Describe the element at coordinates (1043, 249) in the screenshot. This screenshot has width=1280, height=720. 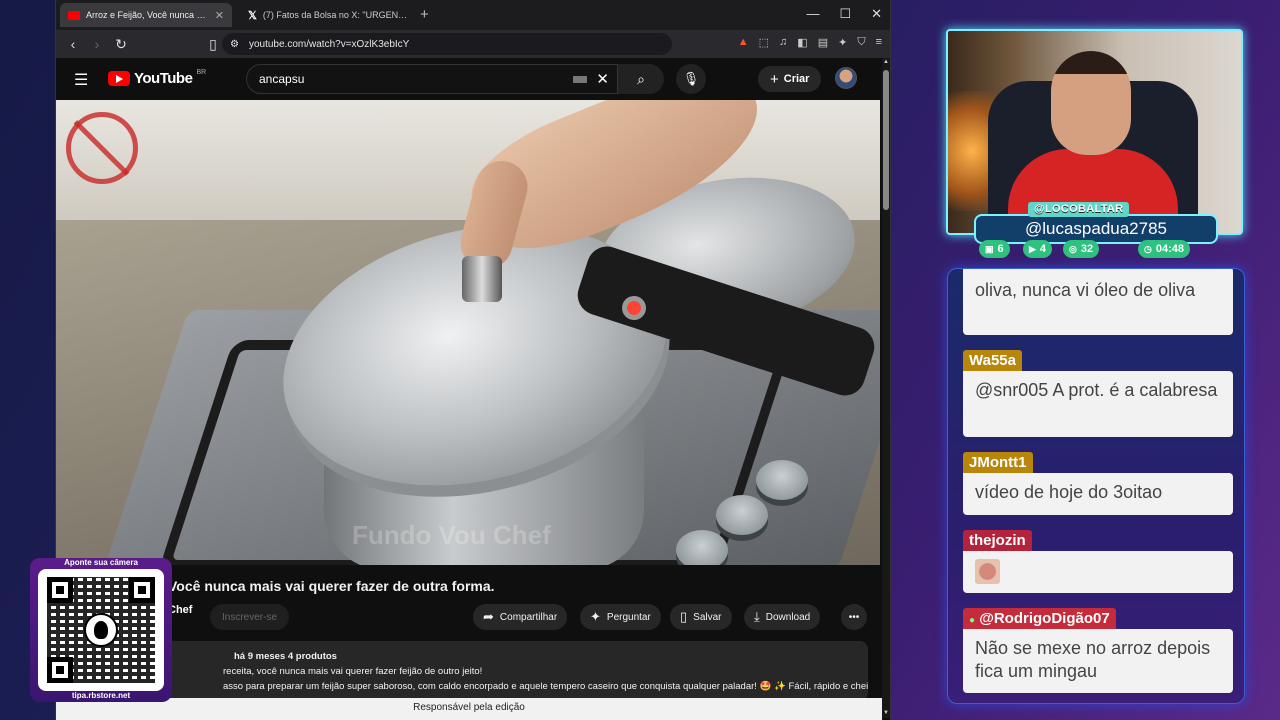
I see `stat-value: 4` at that location.